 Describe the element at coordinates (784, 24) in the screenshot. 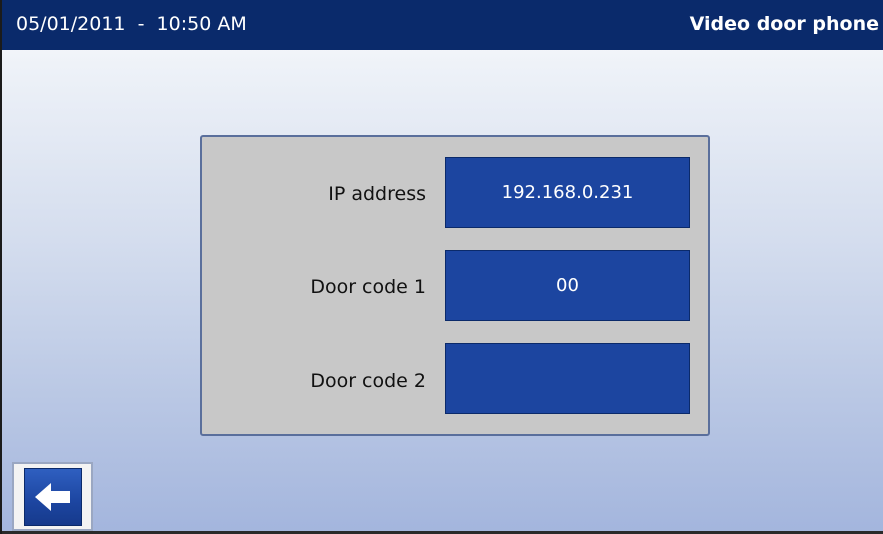

I see `app-title: Video door phone` at that location.